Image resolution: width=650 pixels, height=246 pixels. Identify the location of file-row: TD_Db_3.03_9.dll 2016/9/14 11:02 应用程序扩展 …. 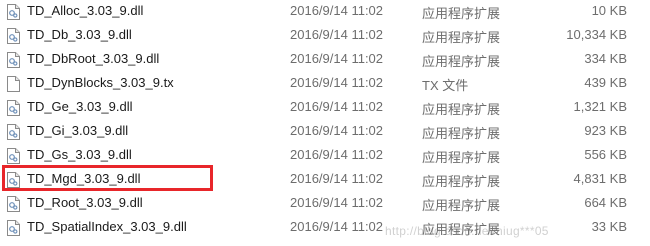
(325, 36).